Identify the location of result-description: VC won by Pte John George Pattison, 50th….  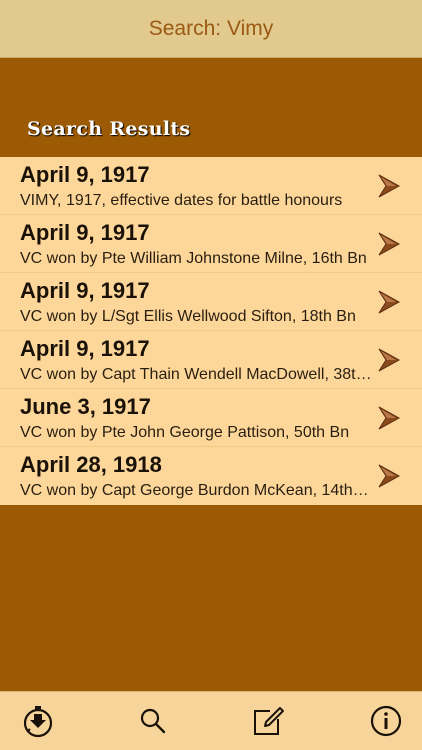
(185, 432).